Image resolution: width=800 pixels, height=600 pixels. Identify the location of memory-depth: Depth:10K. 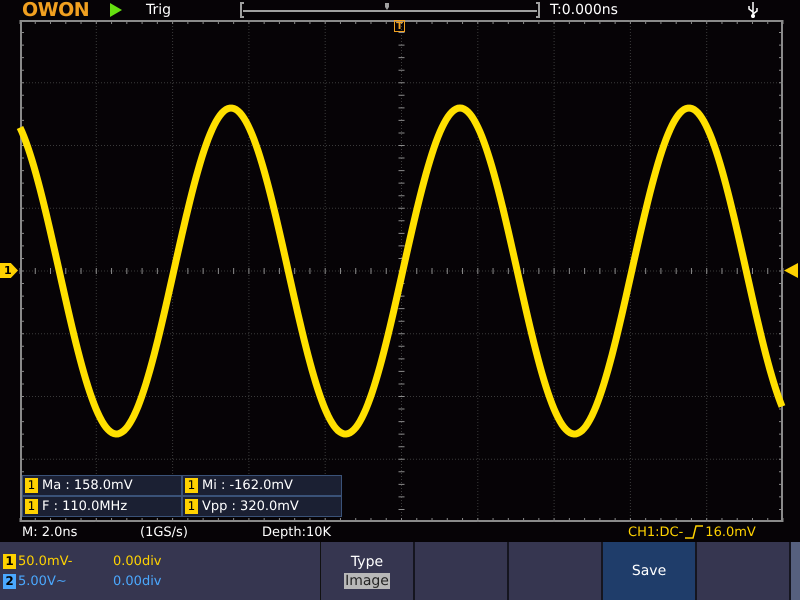
(297, 532).